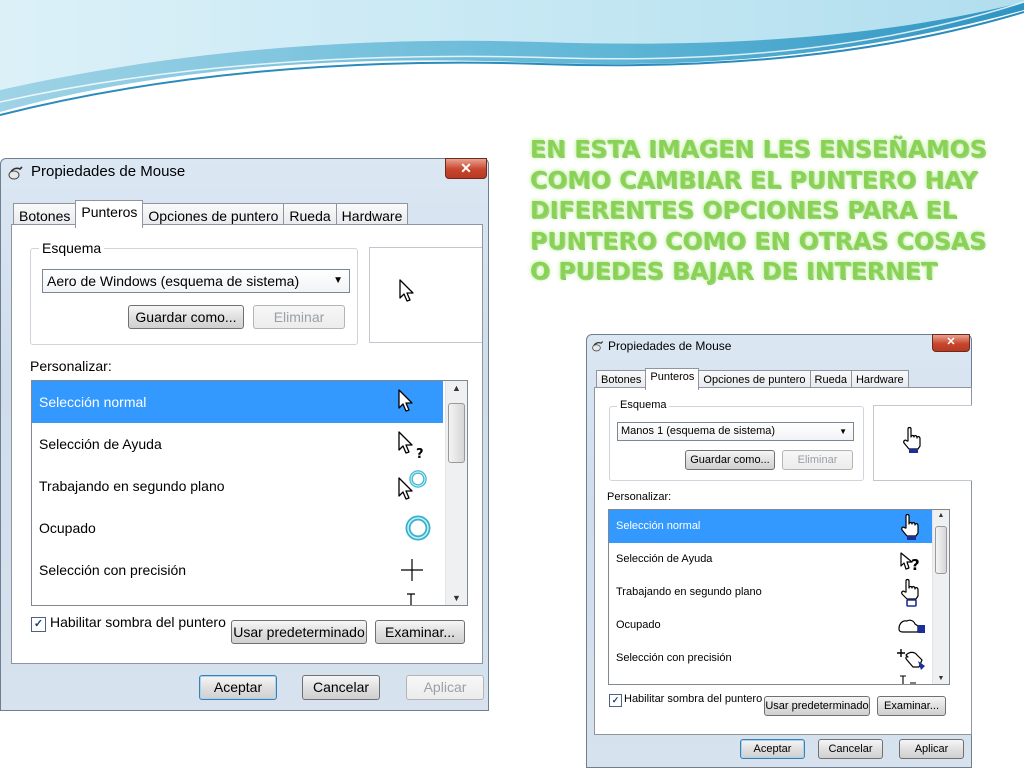 The image size is (1024, 768). Describe the element at coordinates (412, 445) in the screenshot. I see `help-cursor-icon: ?` at that location.